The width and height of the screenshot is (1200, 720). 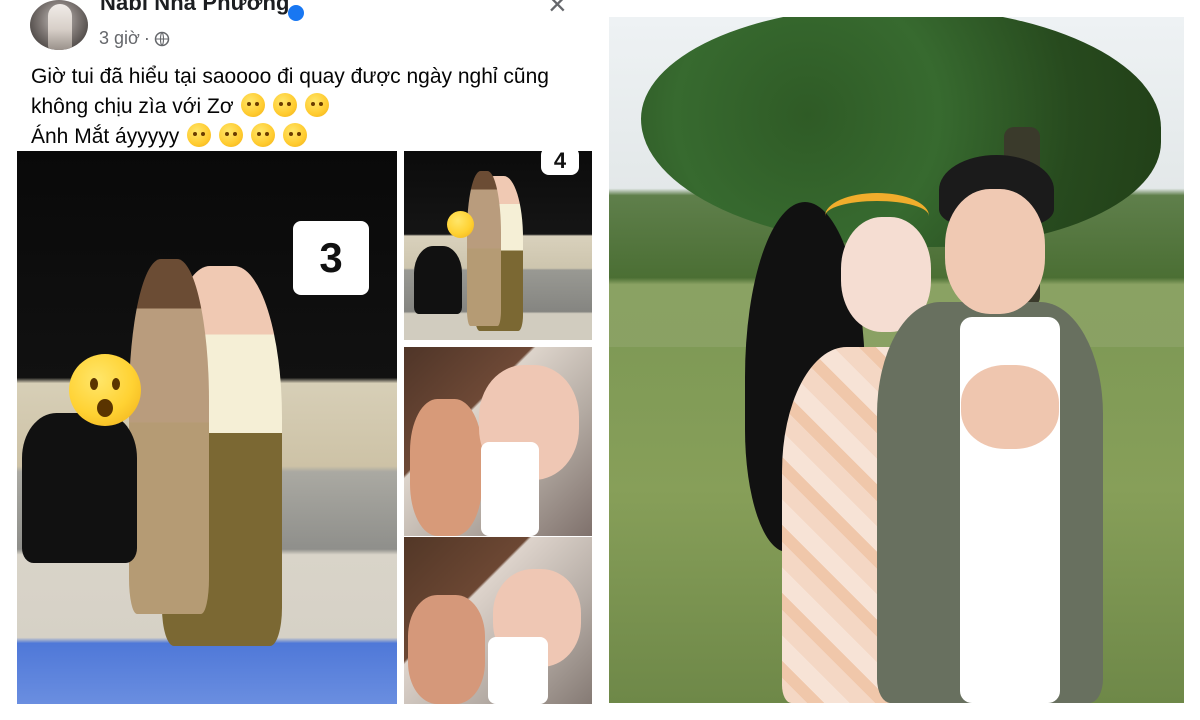 What do you see at coordinates (79, 488) in the screenshot?
I see `seated-figure` at bounding box center [79, 488].